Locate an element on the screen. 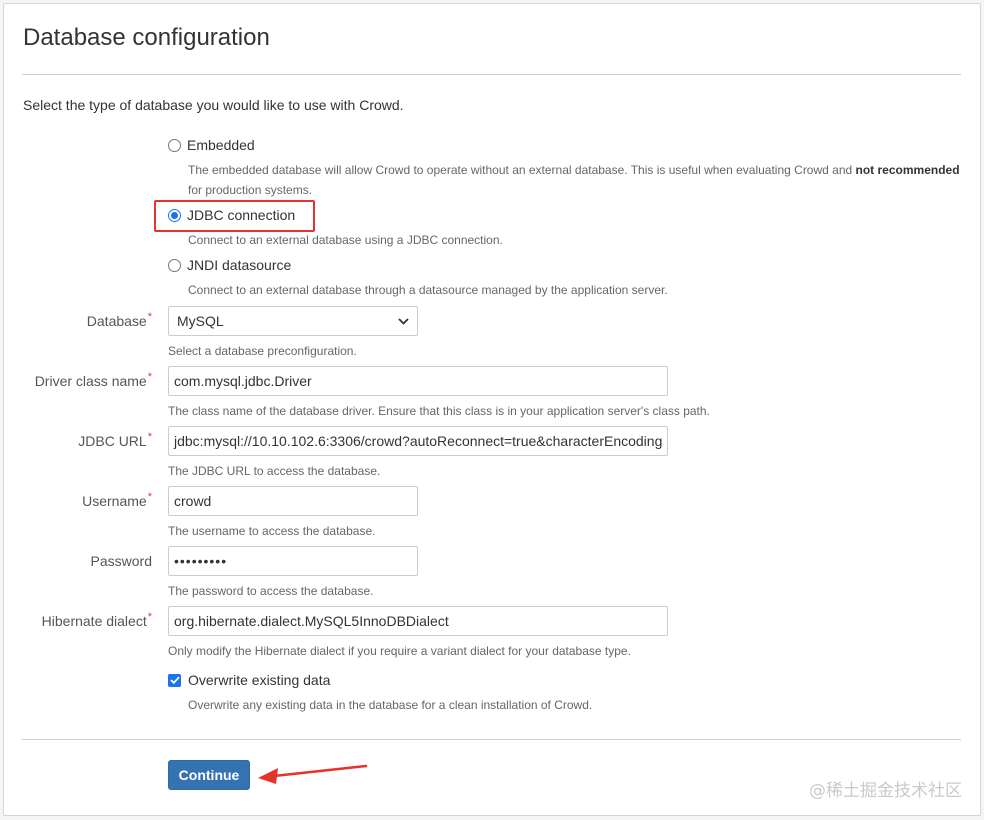  overwrite-label: Overwrite existing data is located at coordinates (259, 680).